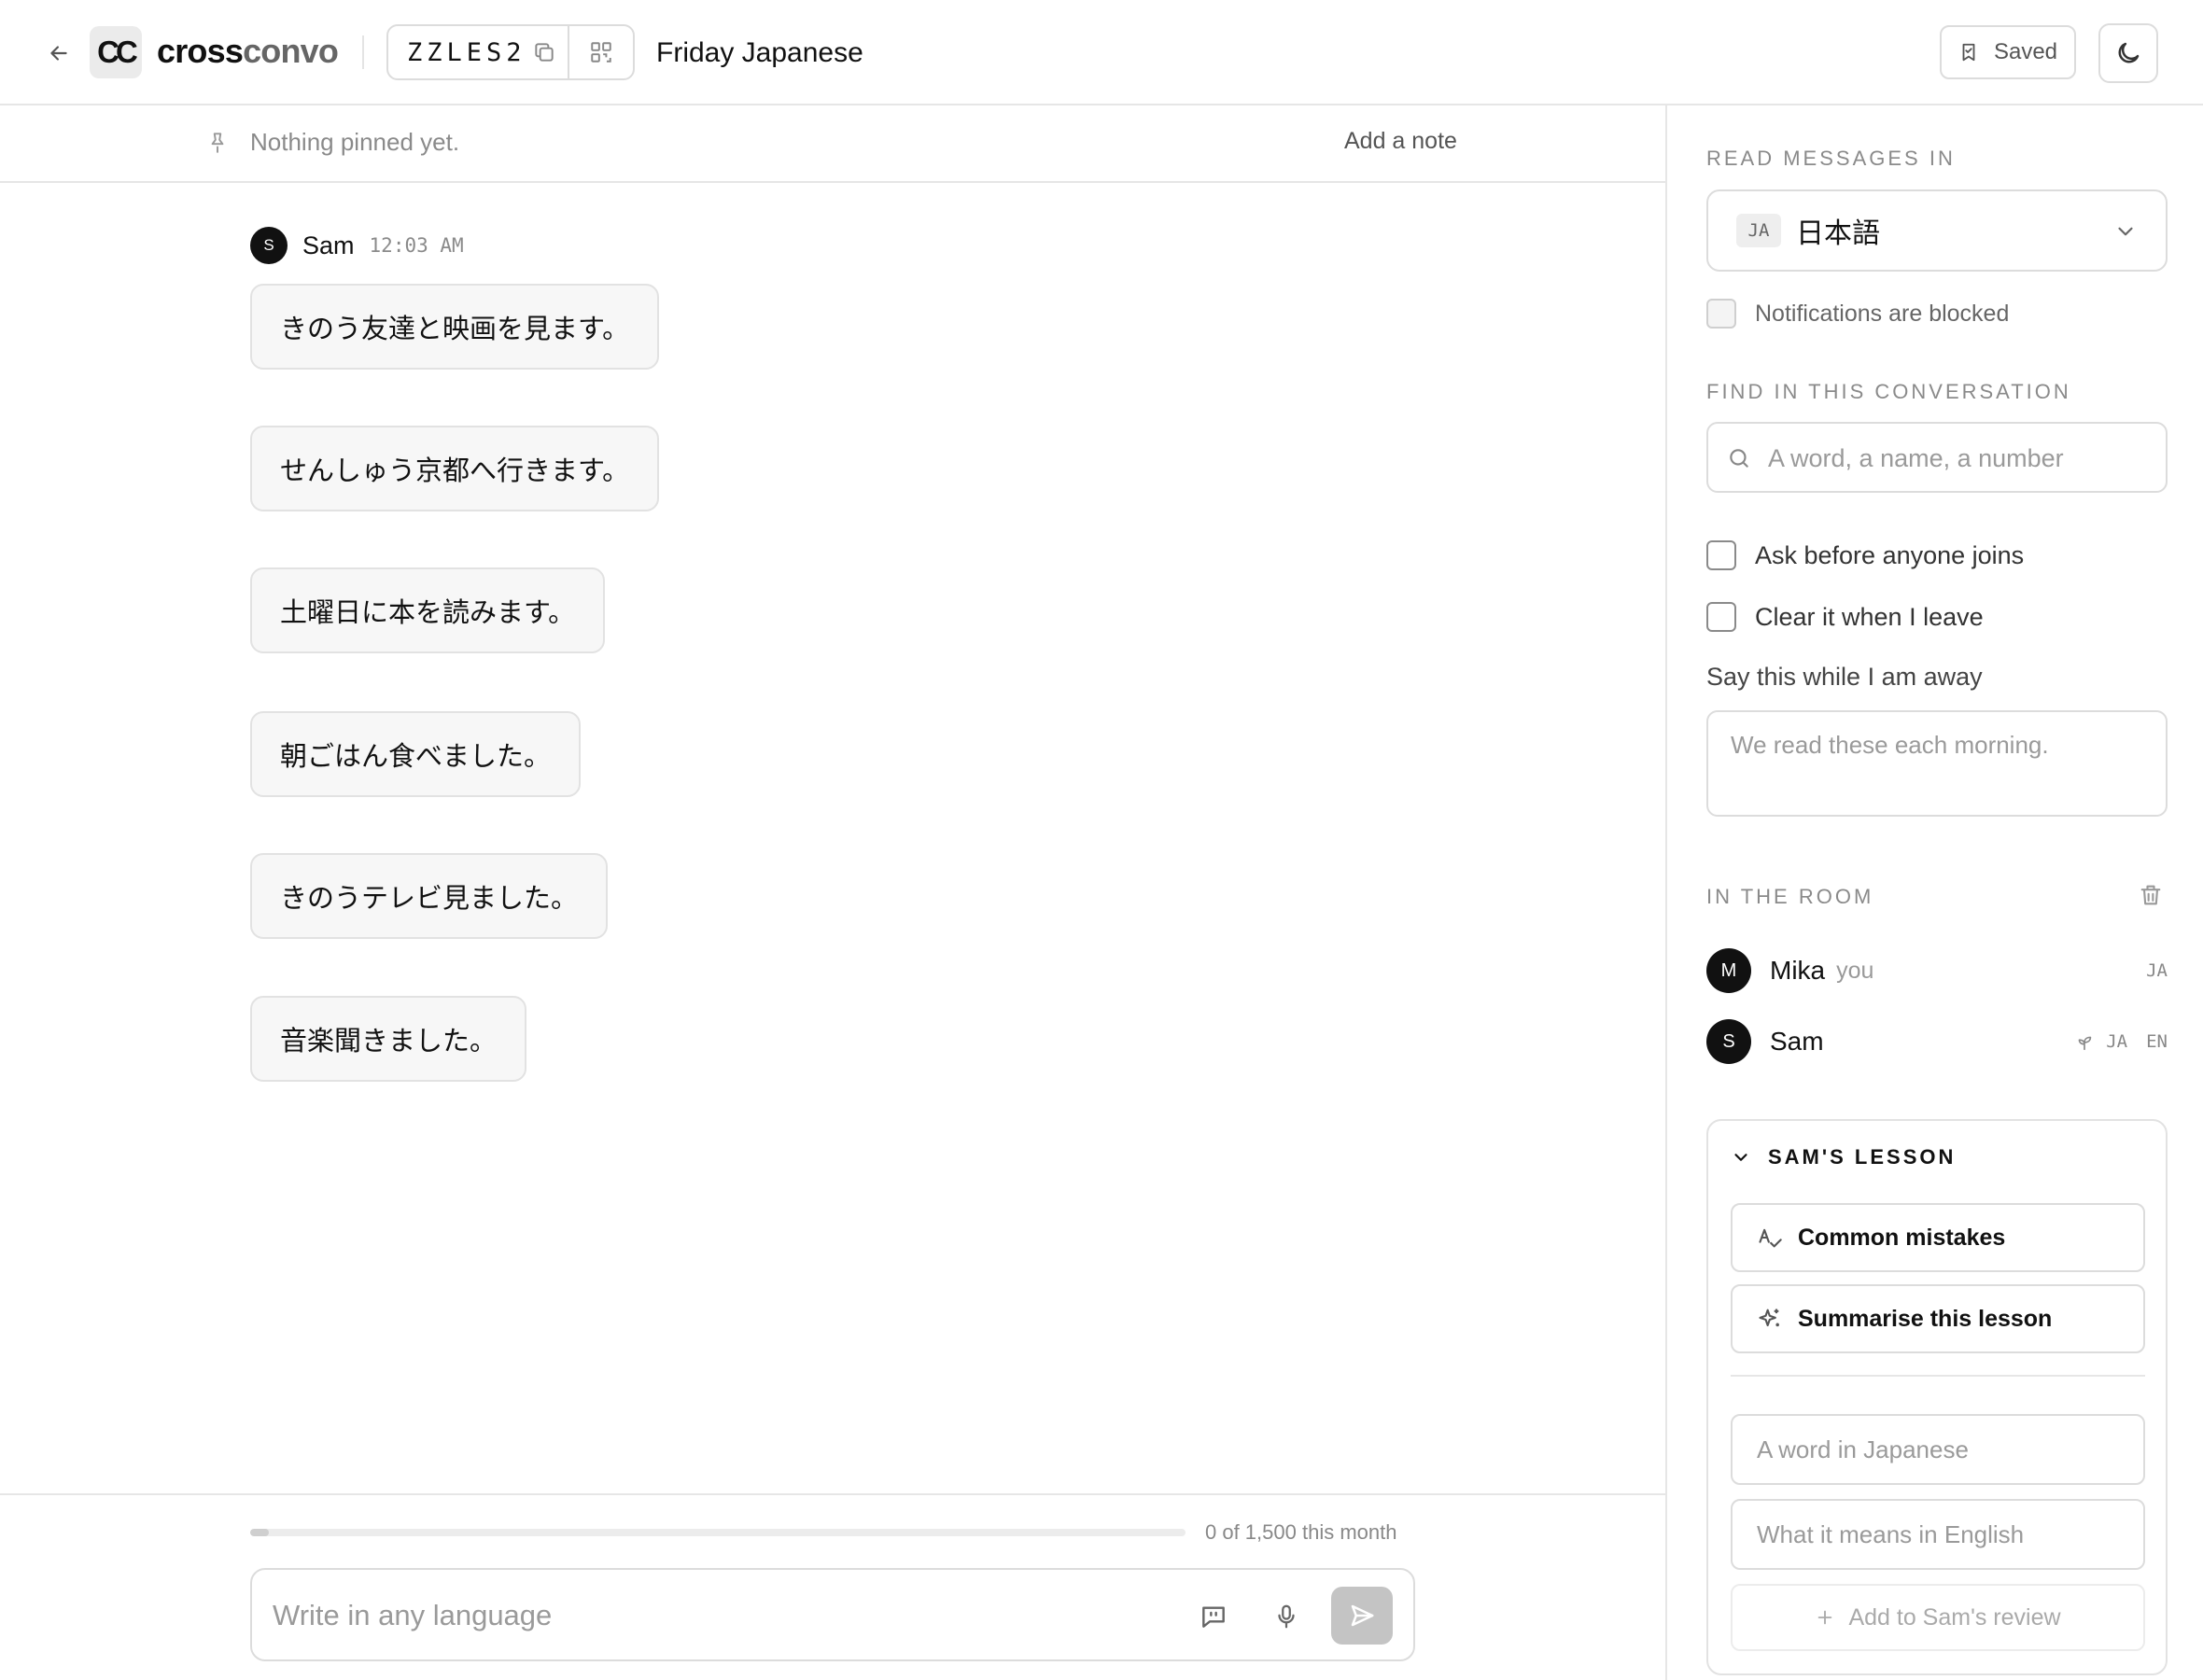  What do you see at coordinates (455, 327) in the screenshot?
I see `message-bubble: きのう友達と映画を見ます。` at bounding box center [455, 327].